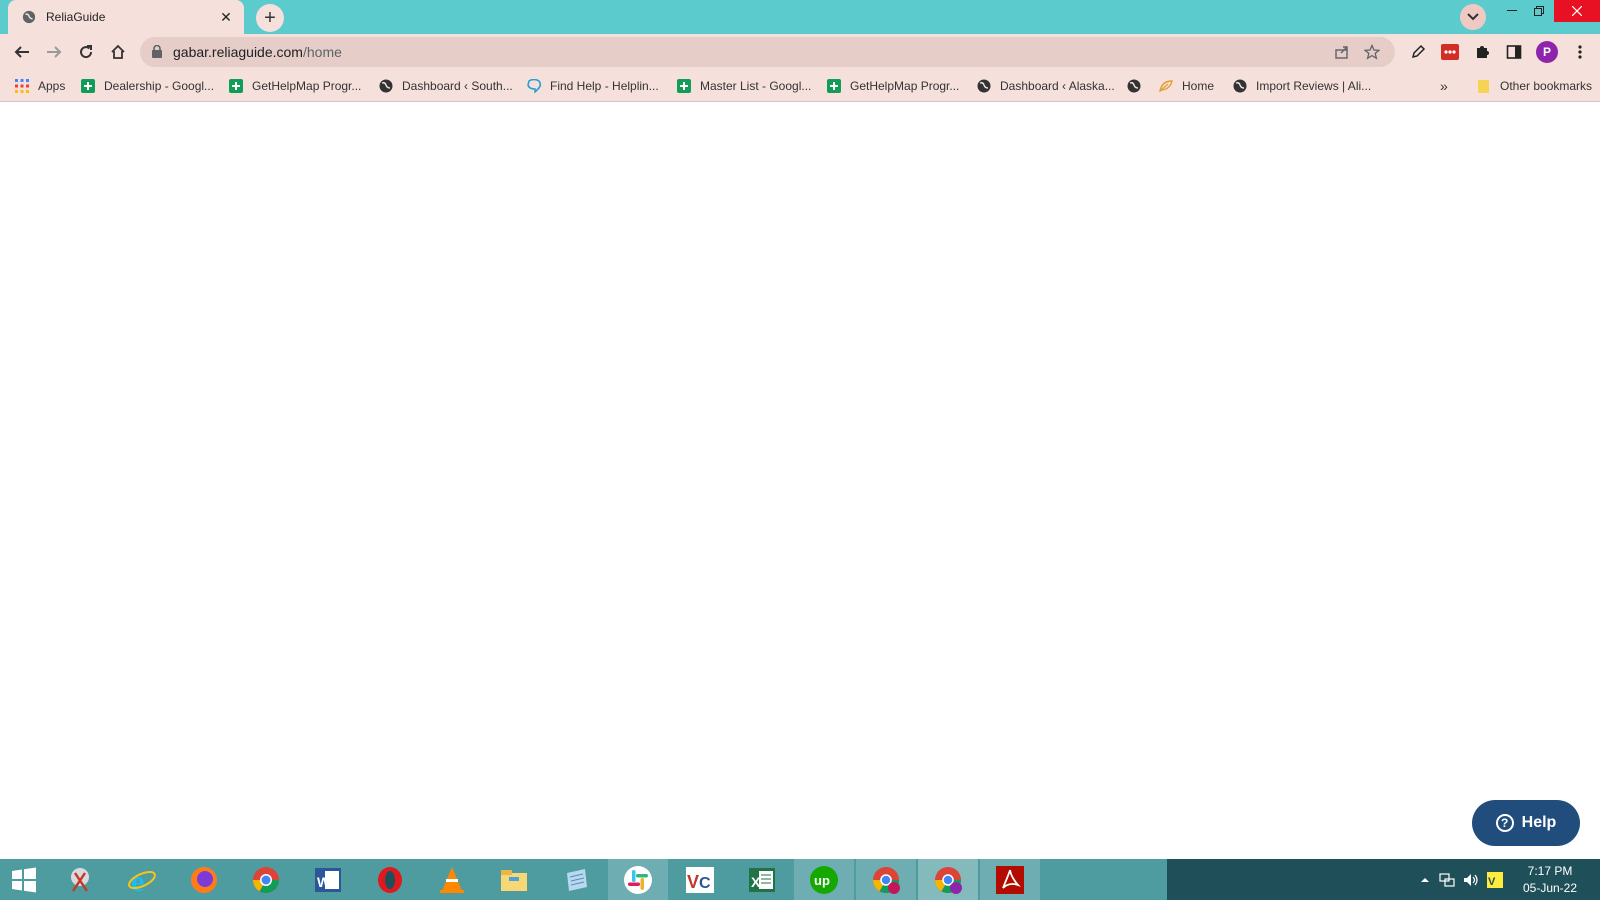 Image resolution: width=1600 pixels, height=900 pixels. I want to click on browser-toolbar: gabar.reliaguide.com/home P, so click(800, 52).